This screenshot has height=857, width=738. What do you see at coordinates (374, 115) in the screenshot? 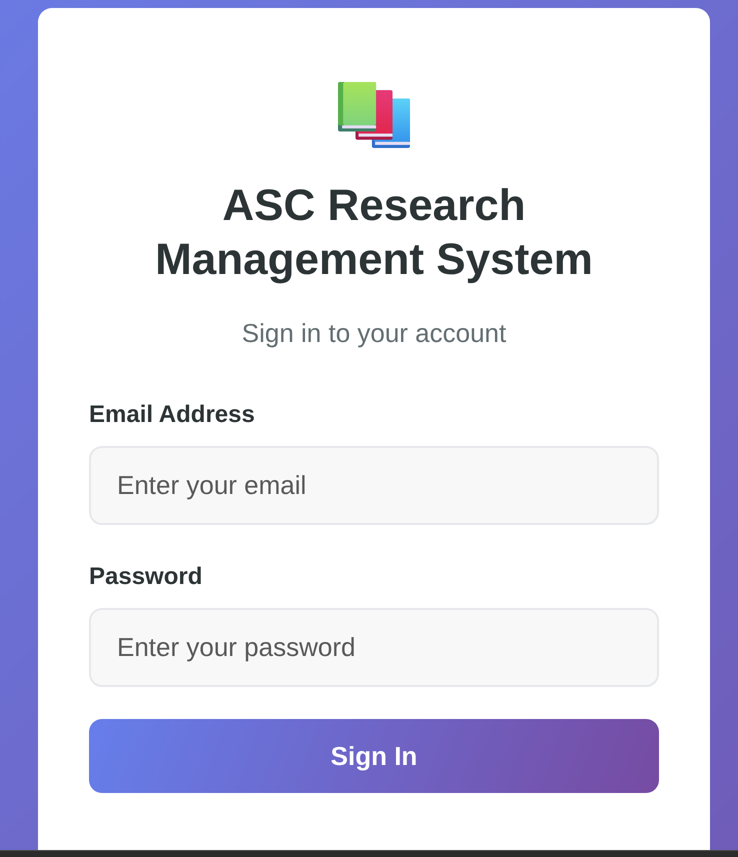
I see `books-icon` at bounding box center [374, 115].